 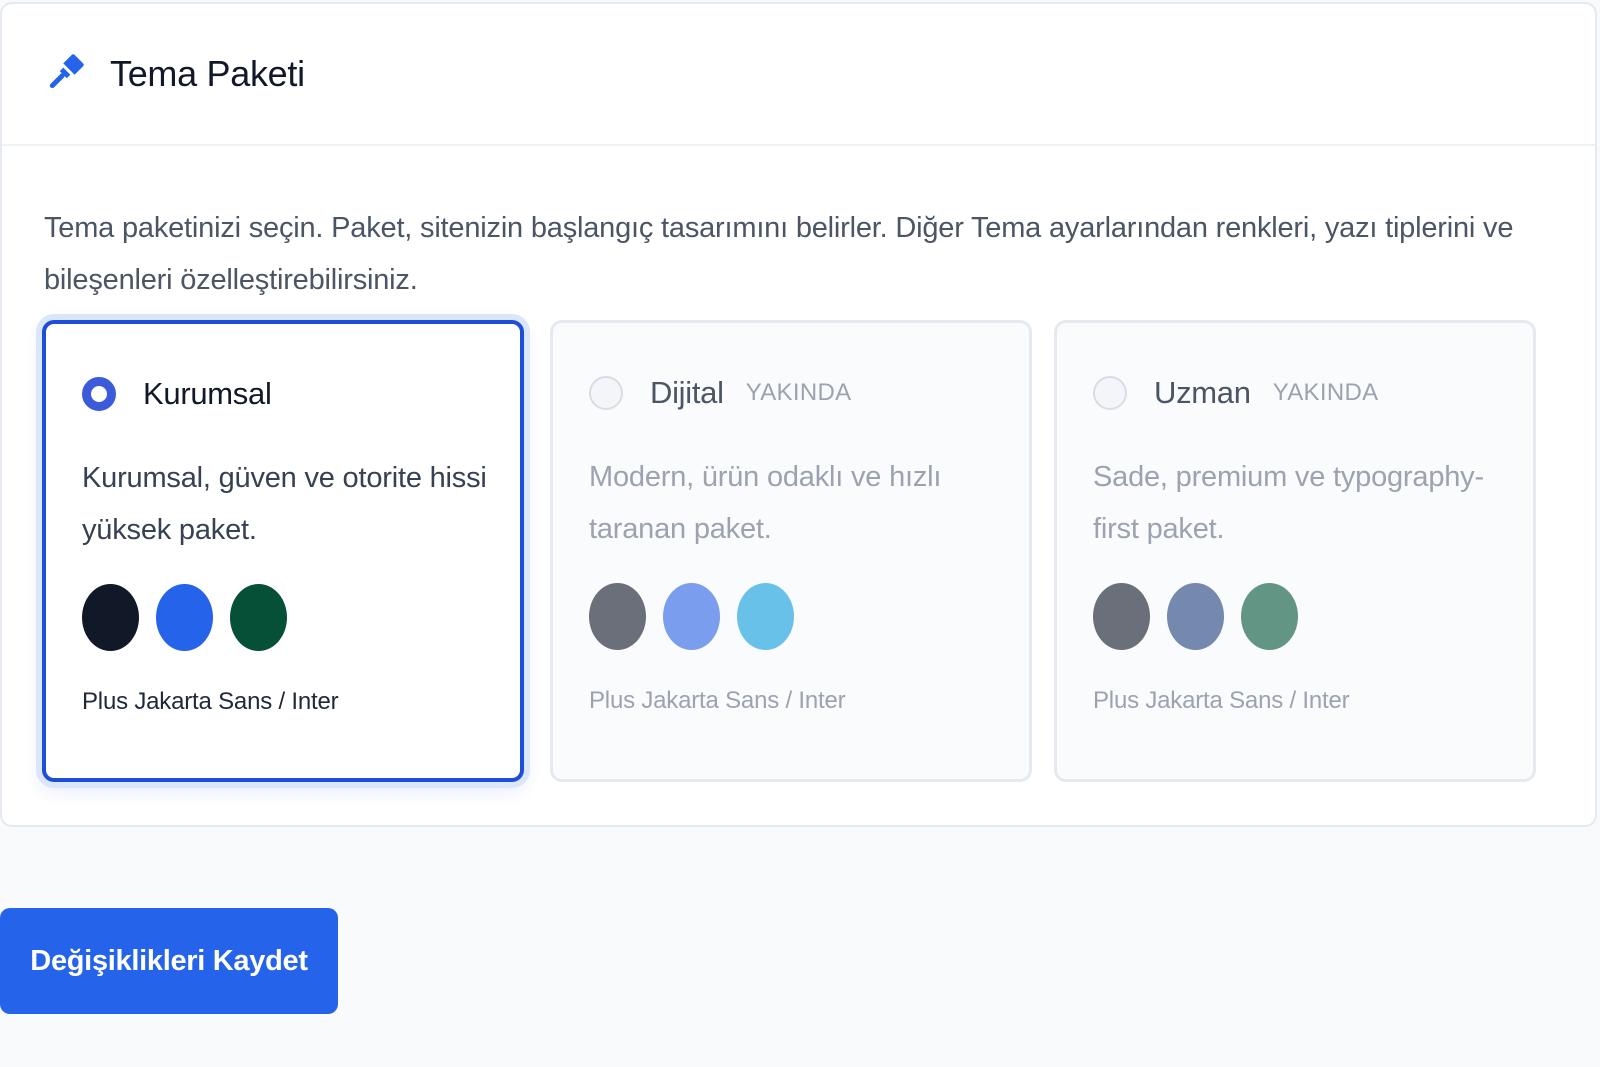 What do you see at coordinates (64, 74) in the screenshot?
I see `paintbrush-icon` at bounding box center [64, 74].